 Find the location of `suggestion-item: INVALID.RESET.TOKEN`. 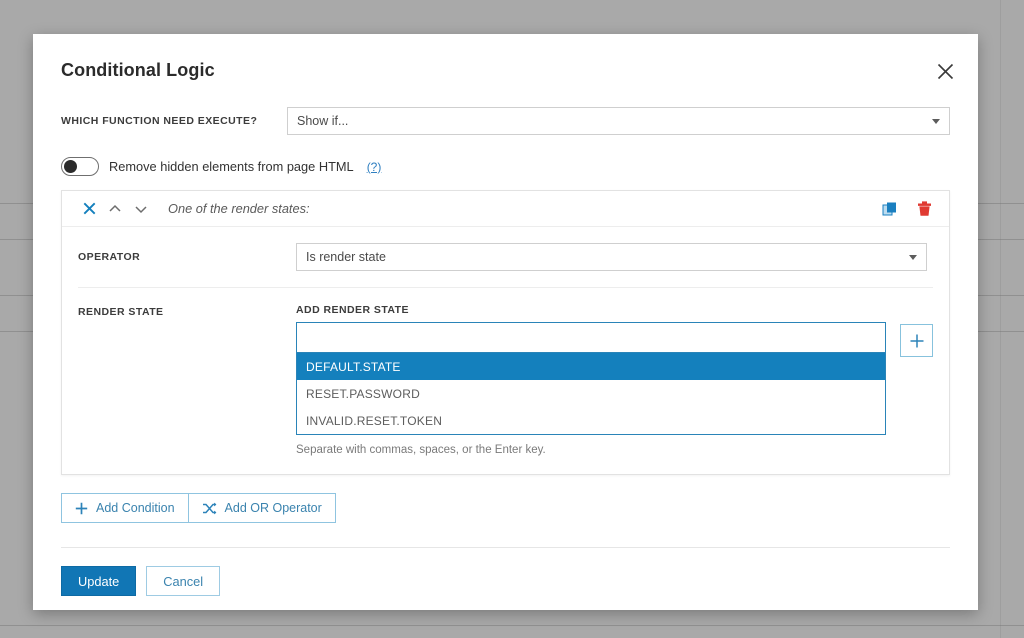

suggestion-item: INVALID.RESET.TOKEN is located at coordinates (591, 420).